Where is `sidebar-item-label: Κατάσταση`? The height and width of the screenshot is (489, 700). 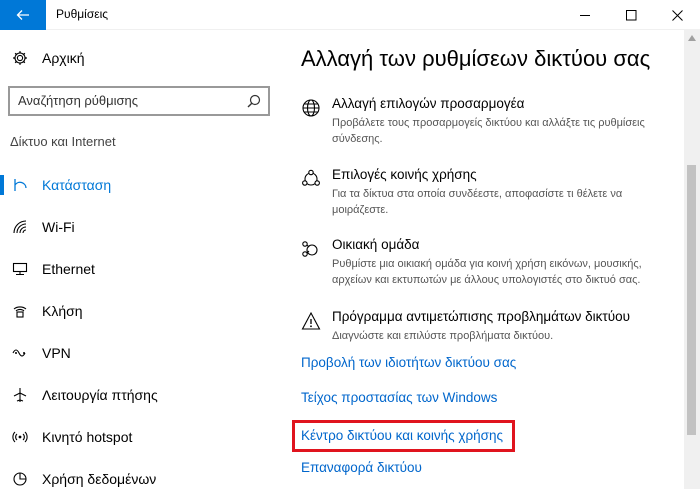
sidebar-item-label: Κατάσταση is located at coordinates (77, 185).